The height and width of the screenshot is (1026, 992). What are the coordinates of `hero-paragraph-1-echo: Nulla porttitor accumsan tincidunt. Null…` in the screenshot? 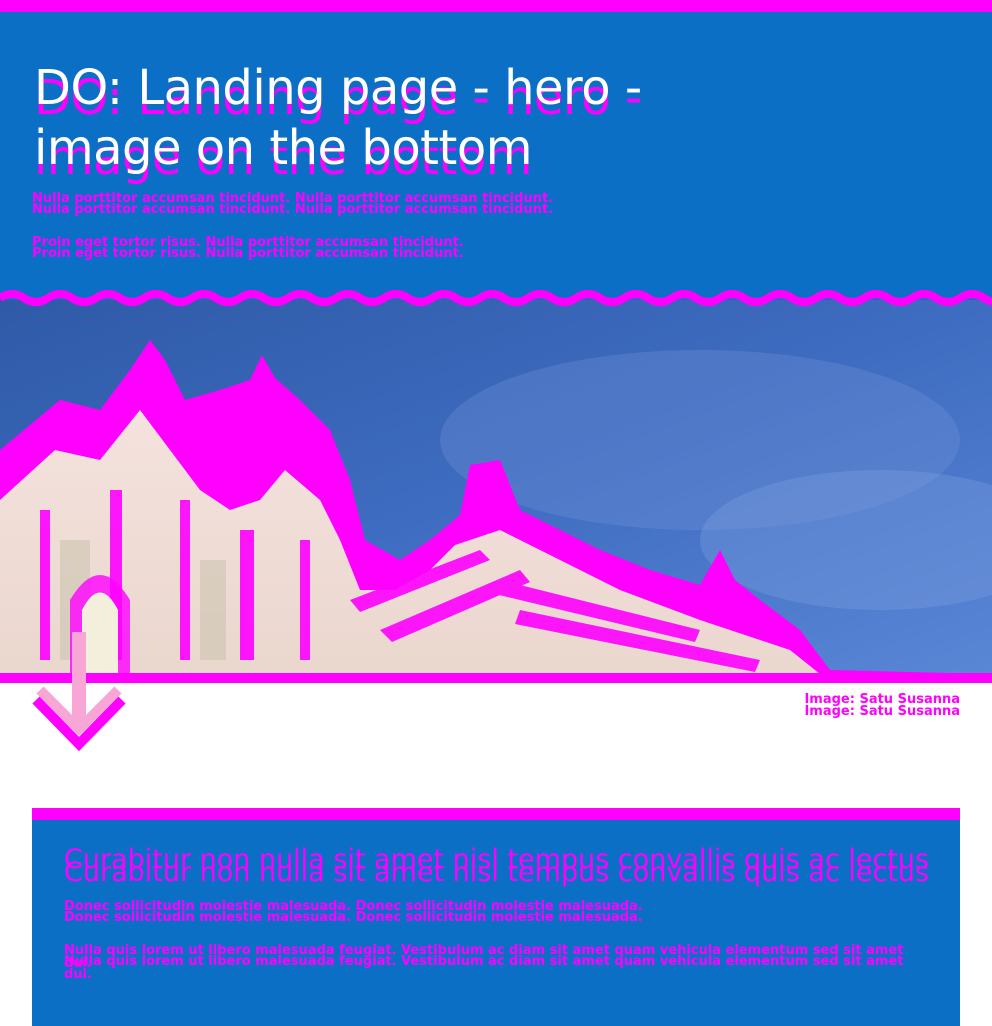 It's located at (293, 209).